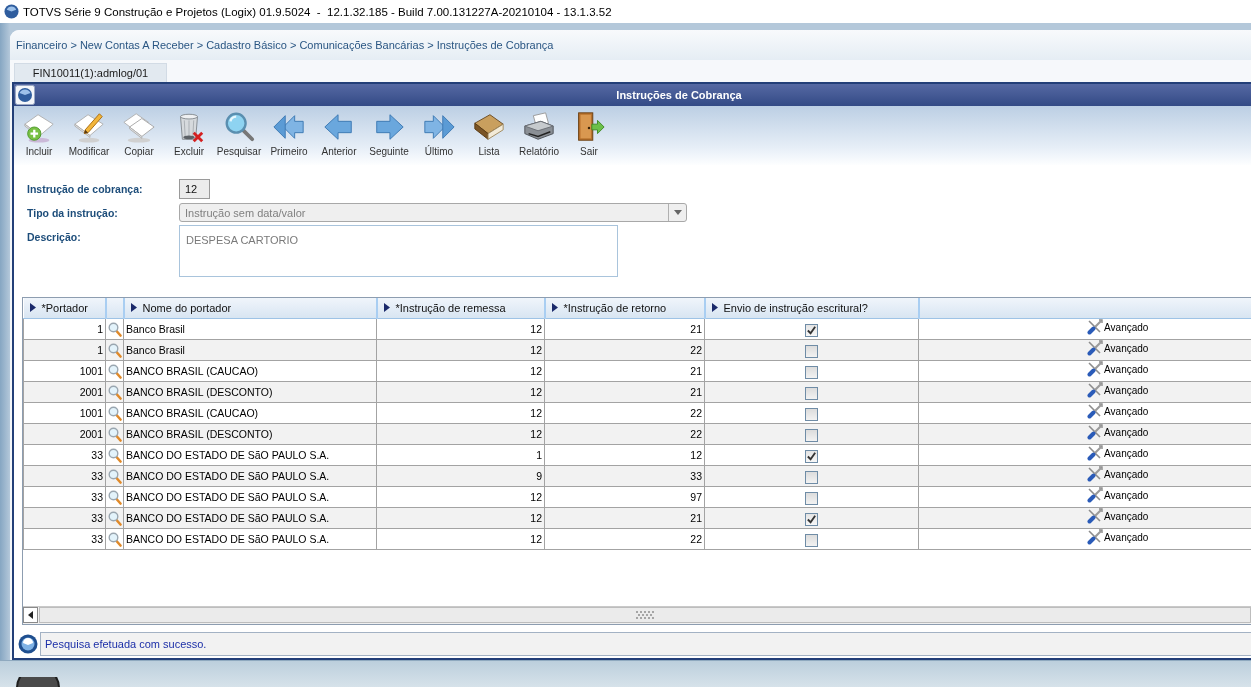 The image size is (1251, 687). I want to click on grip-icon, so click(645, 615).